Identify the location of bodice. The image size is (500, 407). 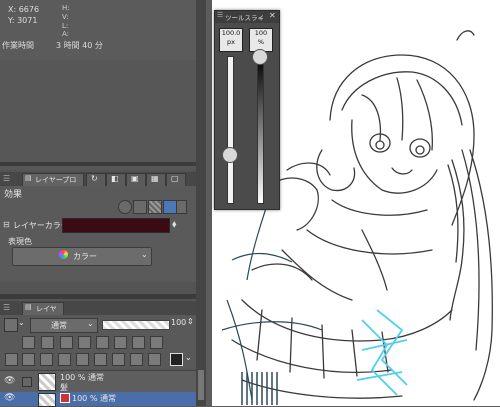
(369, 242).